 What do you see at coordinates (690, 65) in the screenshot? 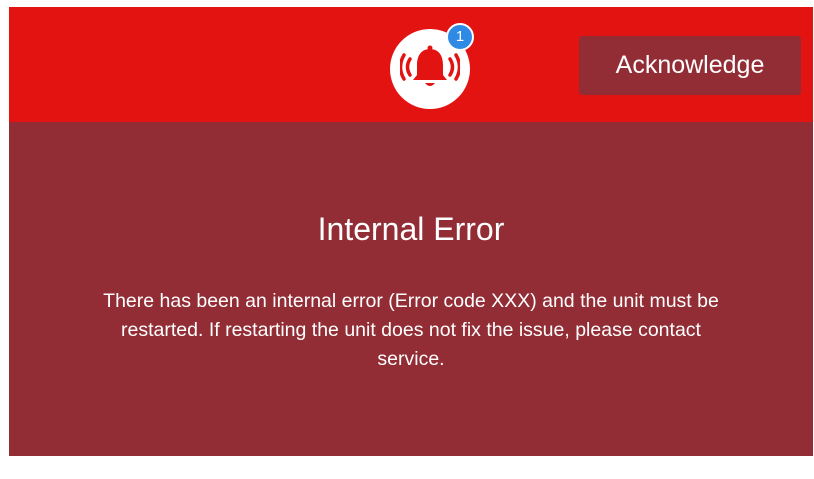
I see `acknowledge-button: Acknowledge` at bounding box center [690, 65].